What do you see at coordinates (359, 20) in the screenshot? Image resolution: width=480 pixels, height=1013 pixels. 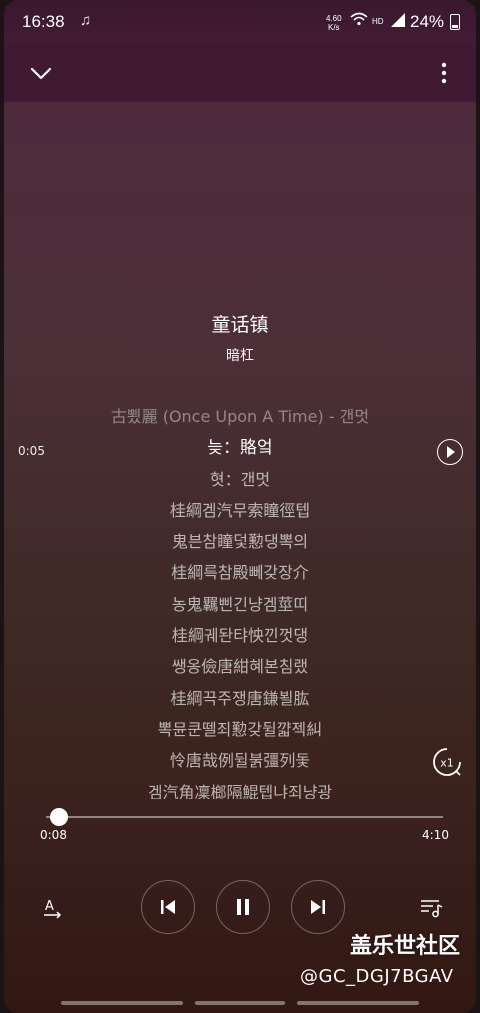 I see `wifi-icon` at bounding box center [359, 20].